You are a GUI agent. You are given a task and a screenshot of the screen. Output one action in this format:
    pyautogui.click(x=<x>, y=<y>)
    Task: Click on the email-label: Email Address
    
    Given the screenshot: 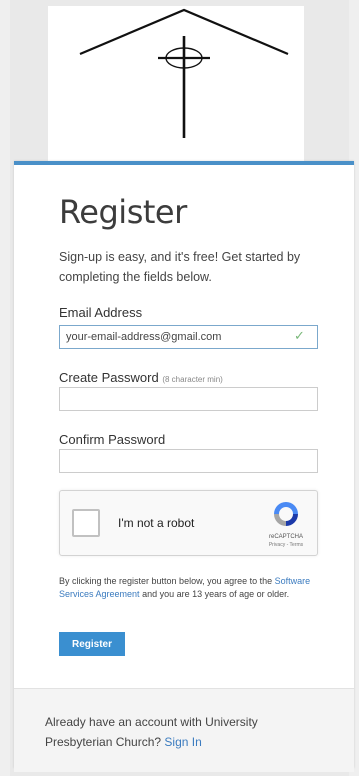 What is the action you would take?
    pyautogui.click(x=101, y=312)
    